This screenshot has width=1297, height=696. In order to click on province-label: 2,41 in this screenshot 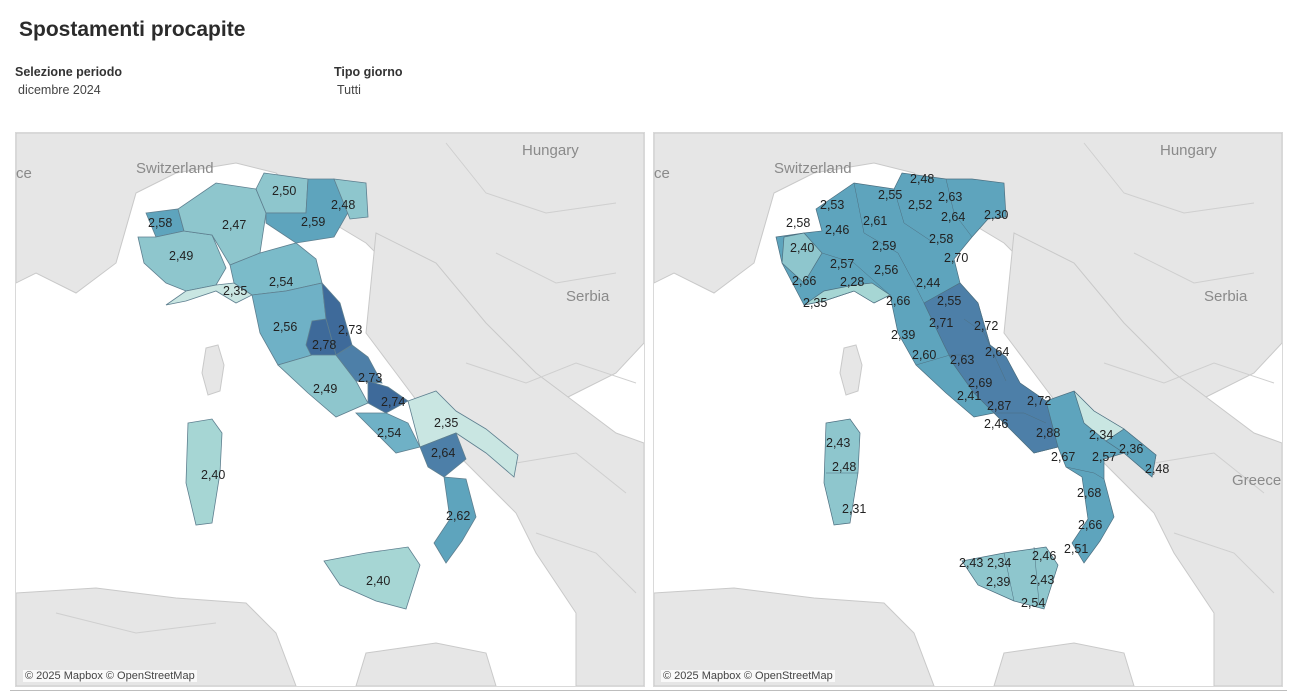, I will do `click(969, 396)`.